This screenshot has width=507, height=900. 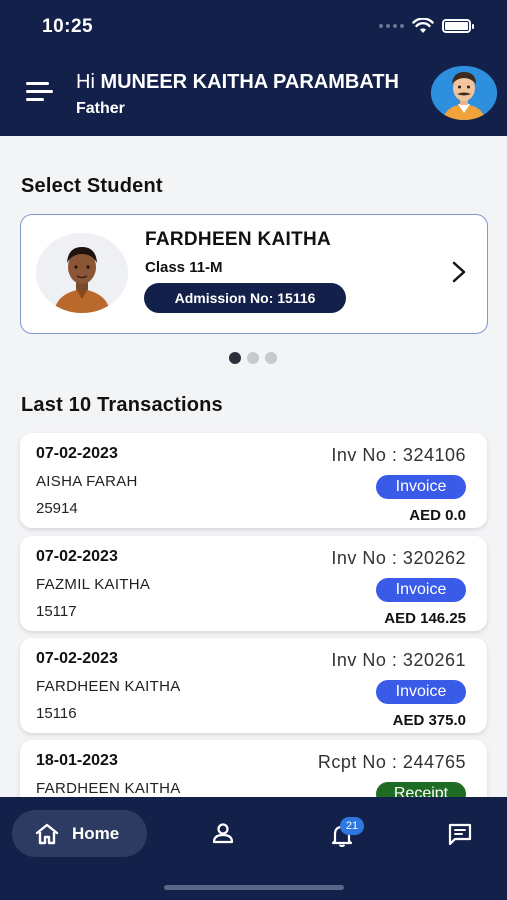 What do you see at coordinates (184, 267) in the screenshot?
I see `student-class: Class 11-M` at bounding box center [184, 267].